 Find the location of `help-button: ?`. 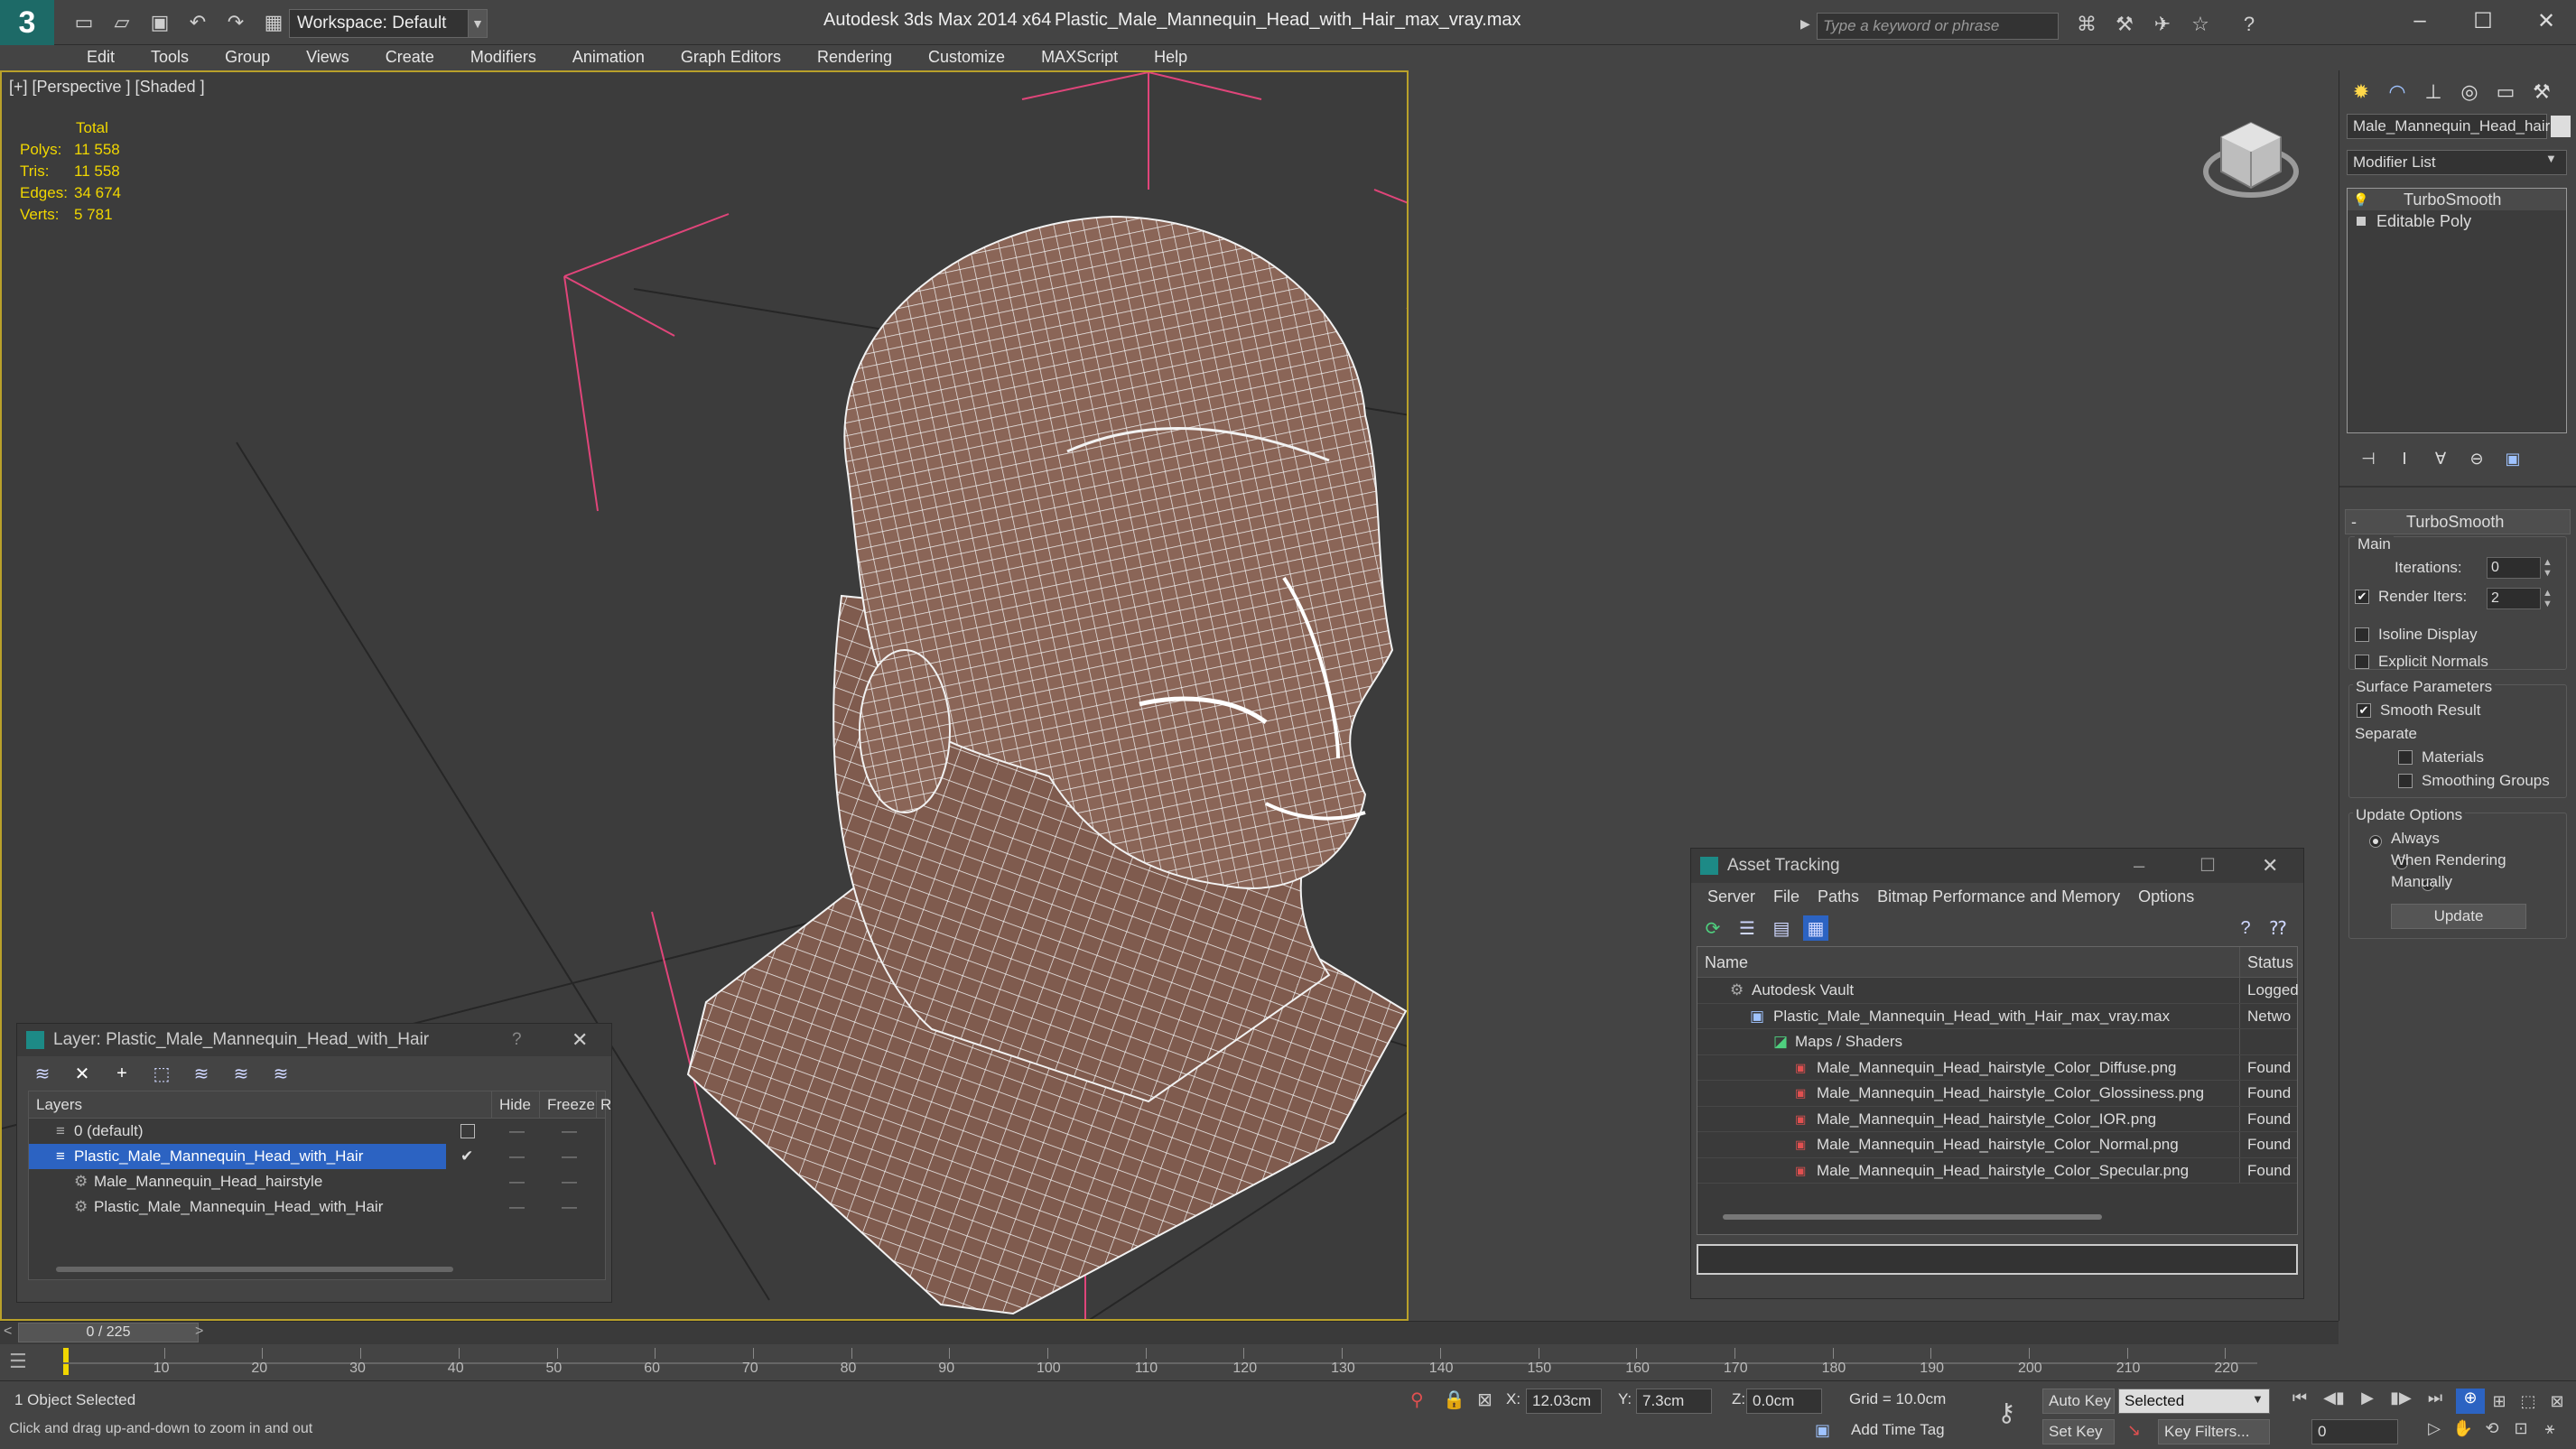

help-button: ? is located at coordinates (517, 1040).